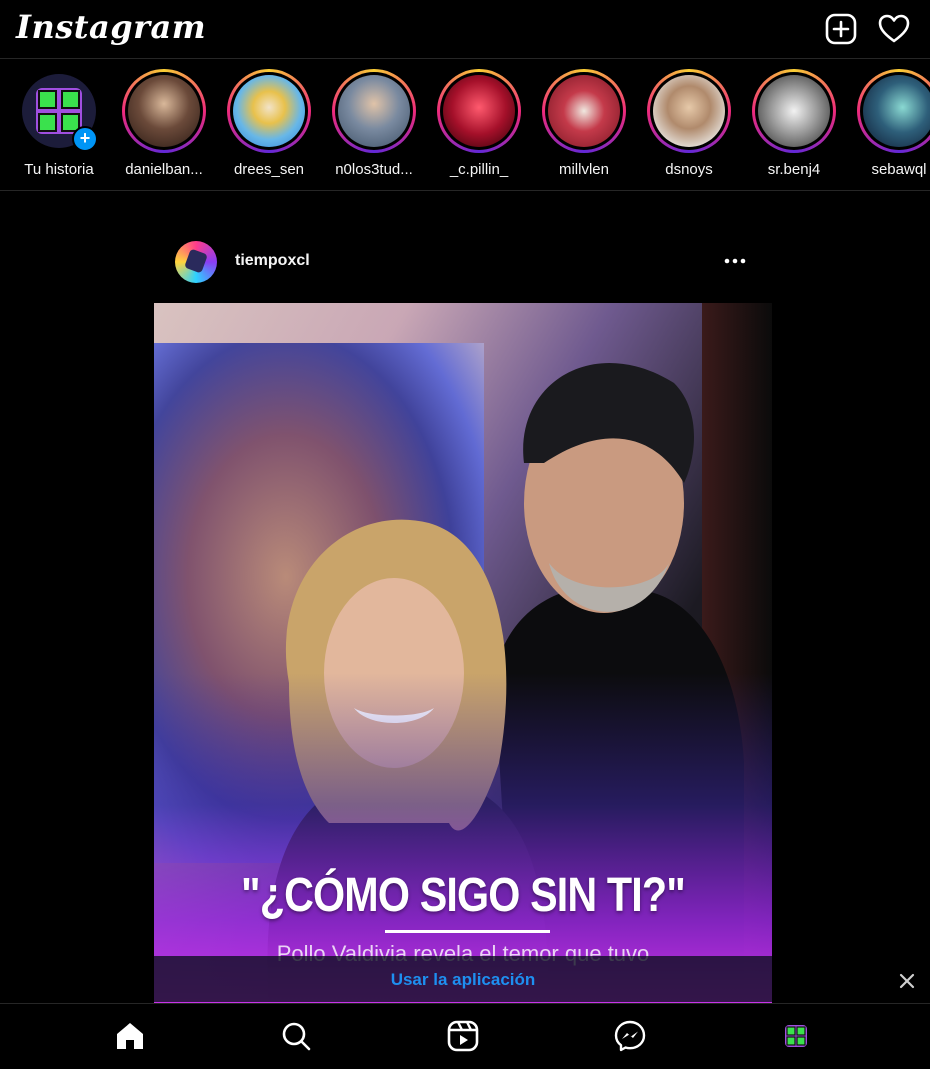  I want to click on story-label: millvlen, so click(583, 169).